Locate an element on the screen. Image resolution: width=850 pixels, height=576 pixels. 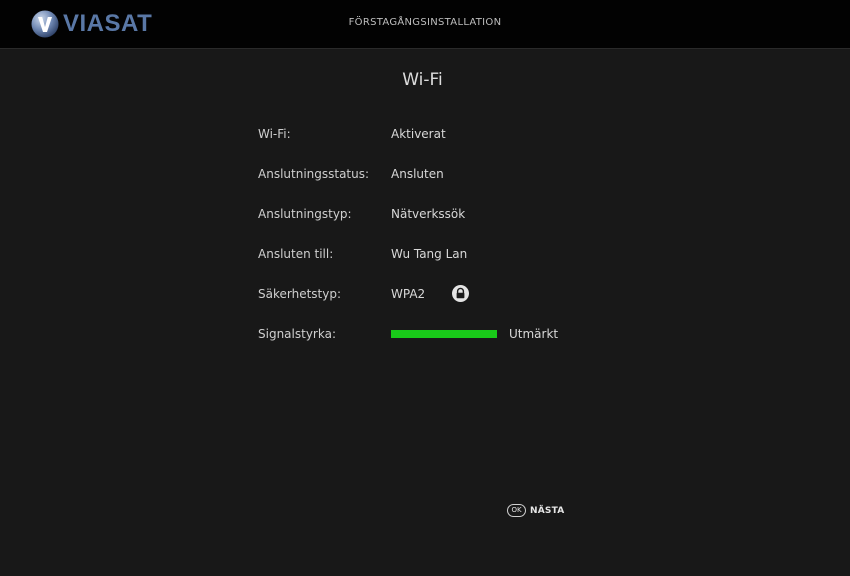
signal-strength-fill is located at coordinates (444, 334).